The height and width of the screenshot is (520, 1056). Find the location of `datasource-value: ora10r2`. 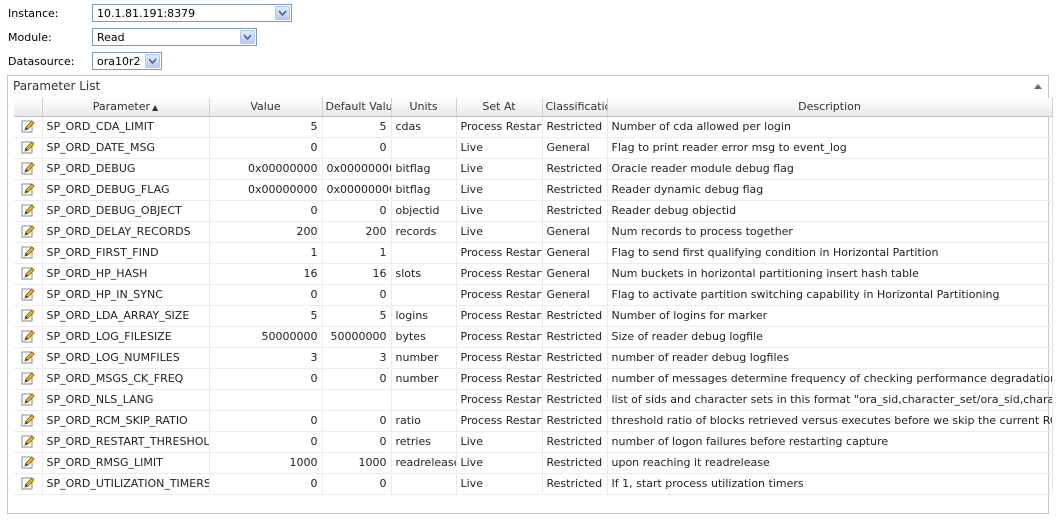

datasource-value: ora10r2 is located at coordinates (119, 61).